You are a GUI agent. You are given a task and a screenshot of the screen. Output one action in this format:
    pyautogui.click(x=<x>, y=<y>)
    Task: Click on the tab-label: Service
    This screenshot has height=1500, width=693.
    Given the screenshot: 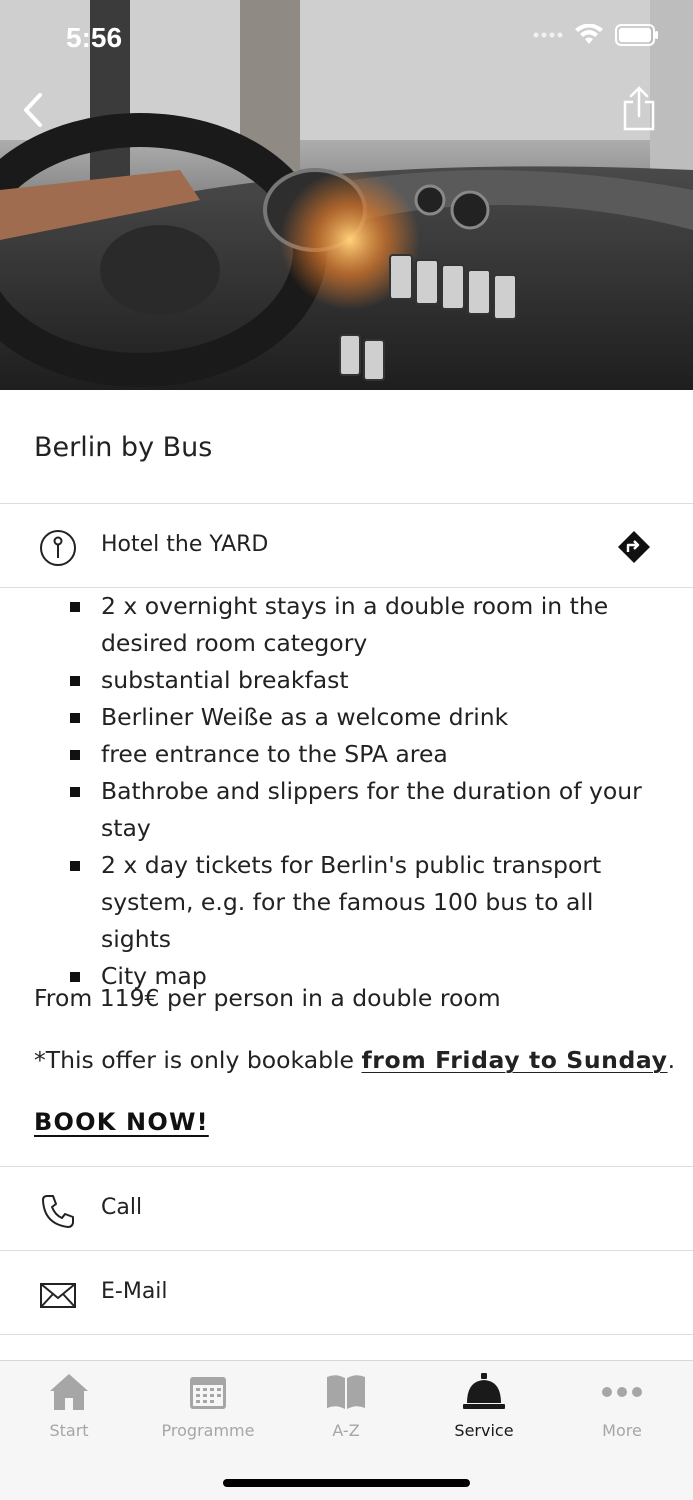 What is the action you would take?
    pyautogui.click(x=484, y=1430)
    